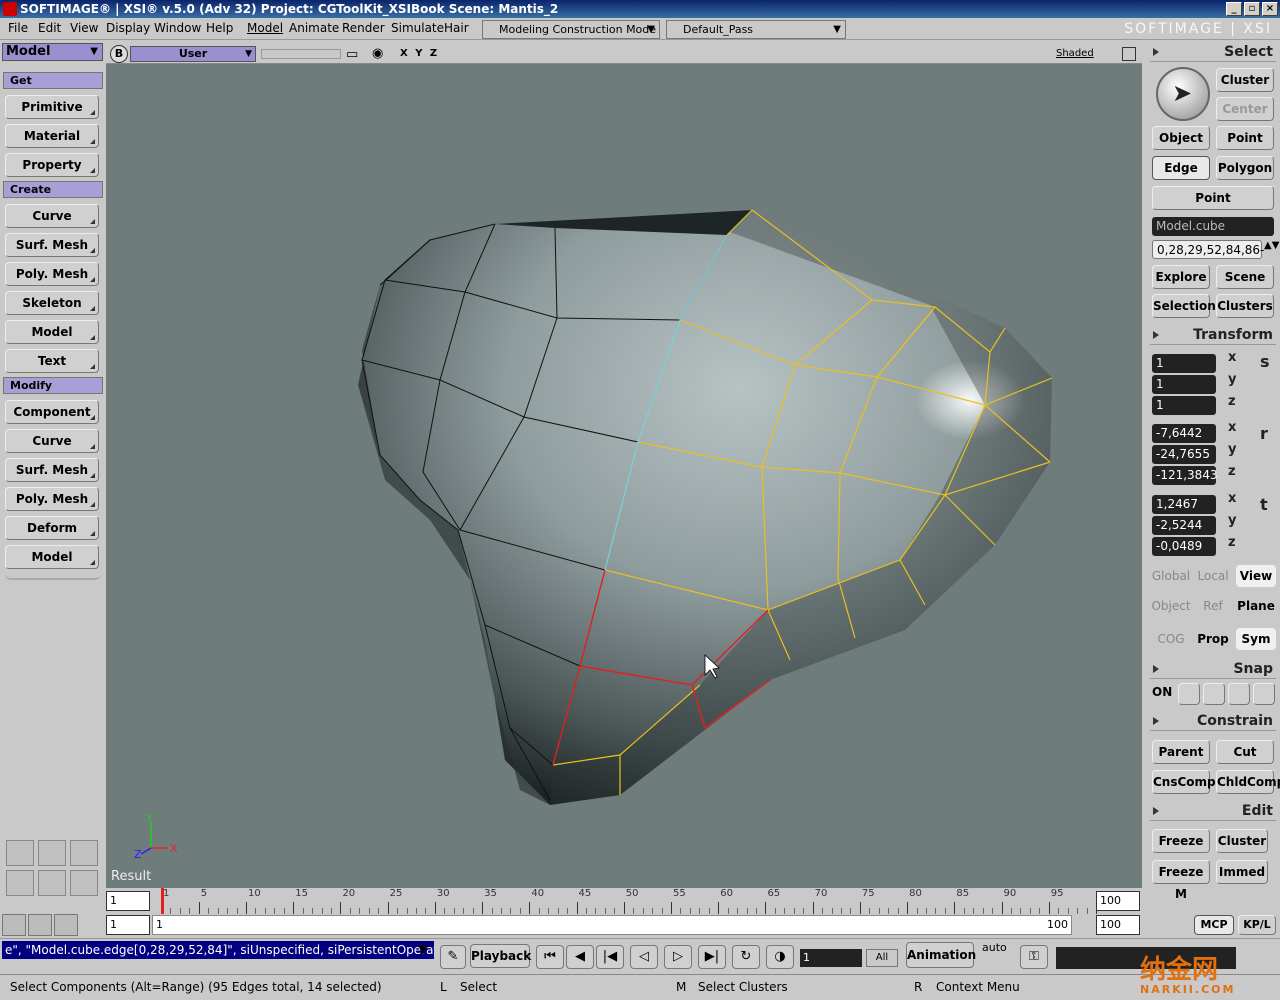  I want to click on cluster-select-button: Cluster, so click(1245, 80).